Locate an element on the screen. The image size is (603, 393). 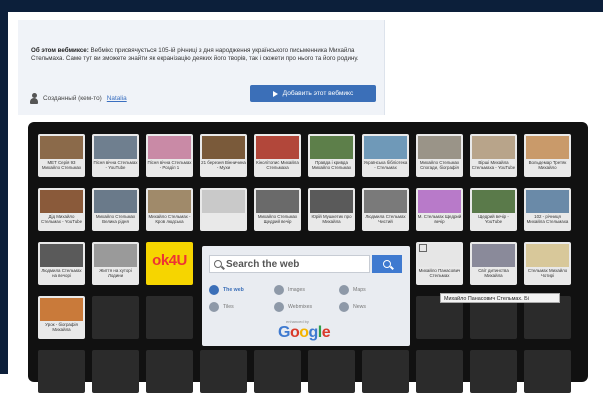
google-logo-letter: e is located at coordinates (326, 332).